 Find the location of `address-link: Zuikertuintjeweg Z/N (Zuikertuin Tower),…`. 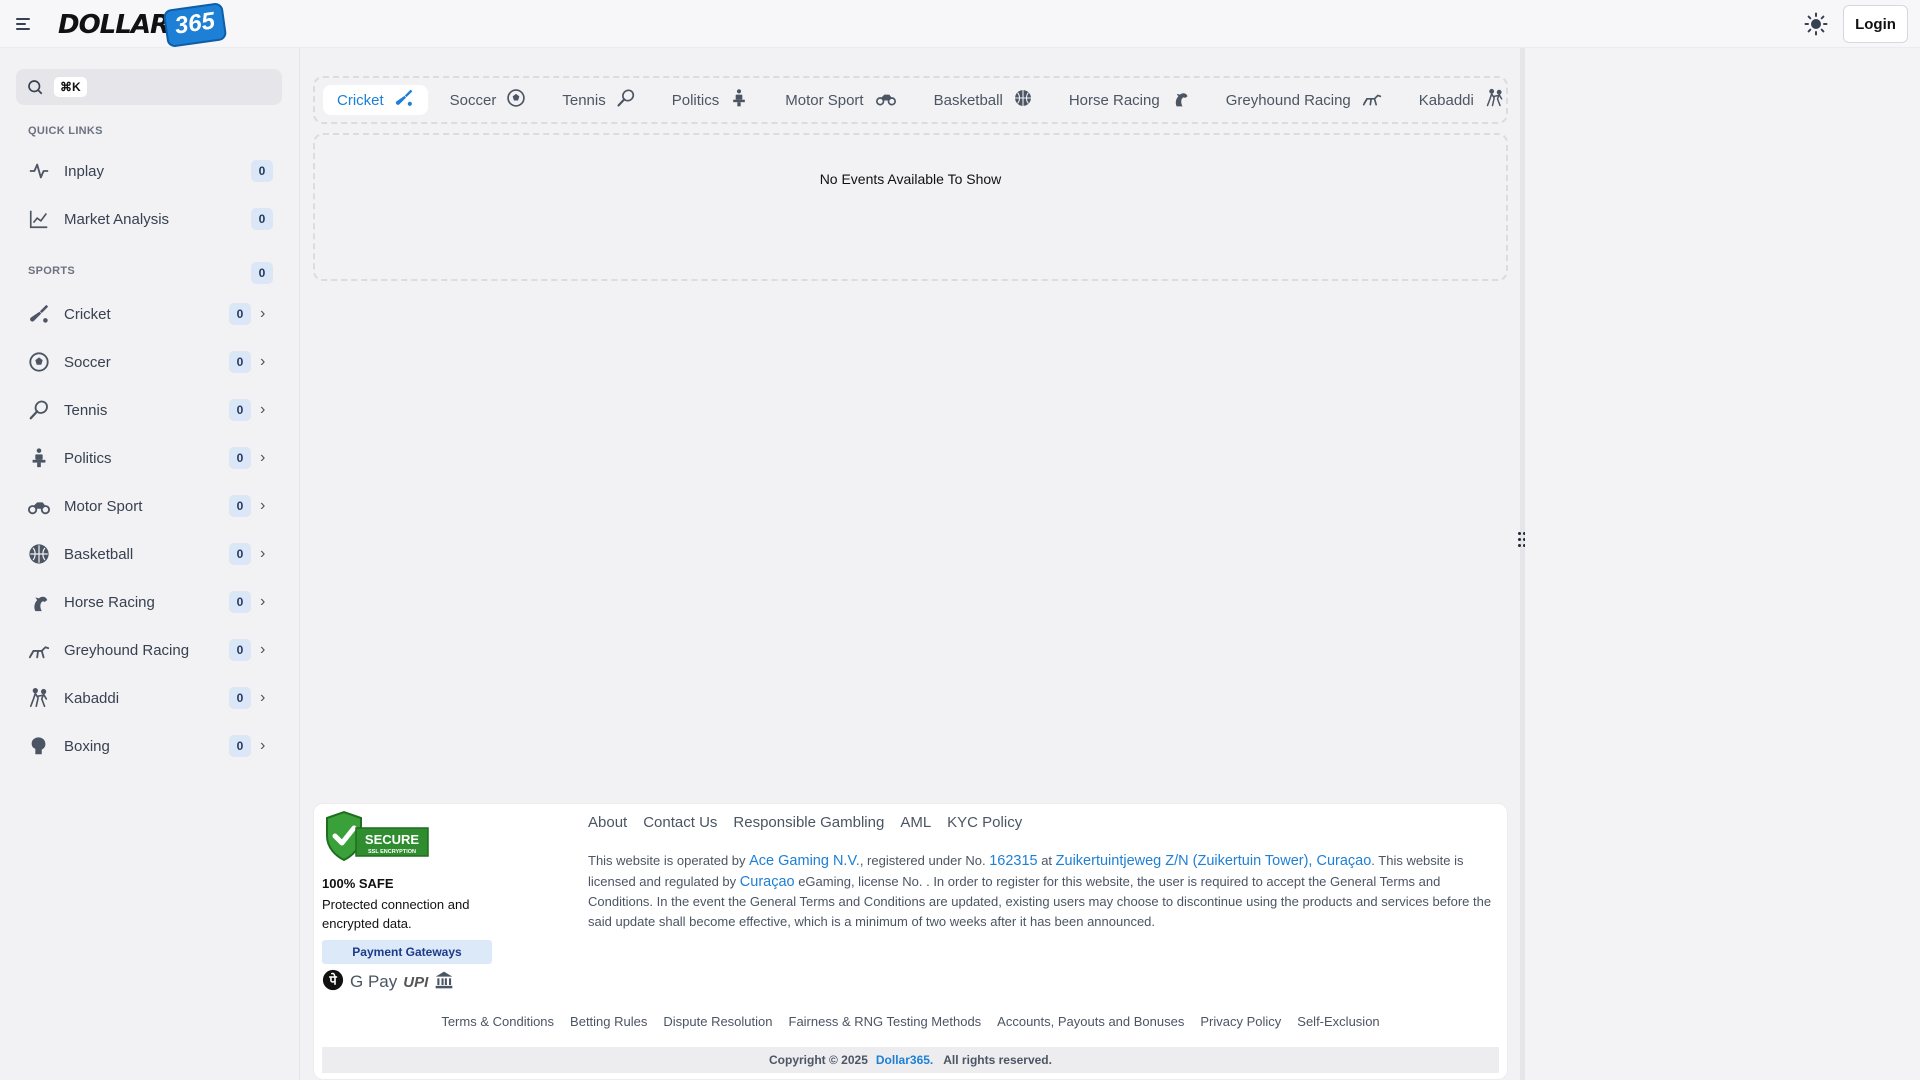

address-link: Zuikertuintjeweg Z/N (Zuikertuin Tower),… is located at coordinates (1214, 861).